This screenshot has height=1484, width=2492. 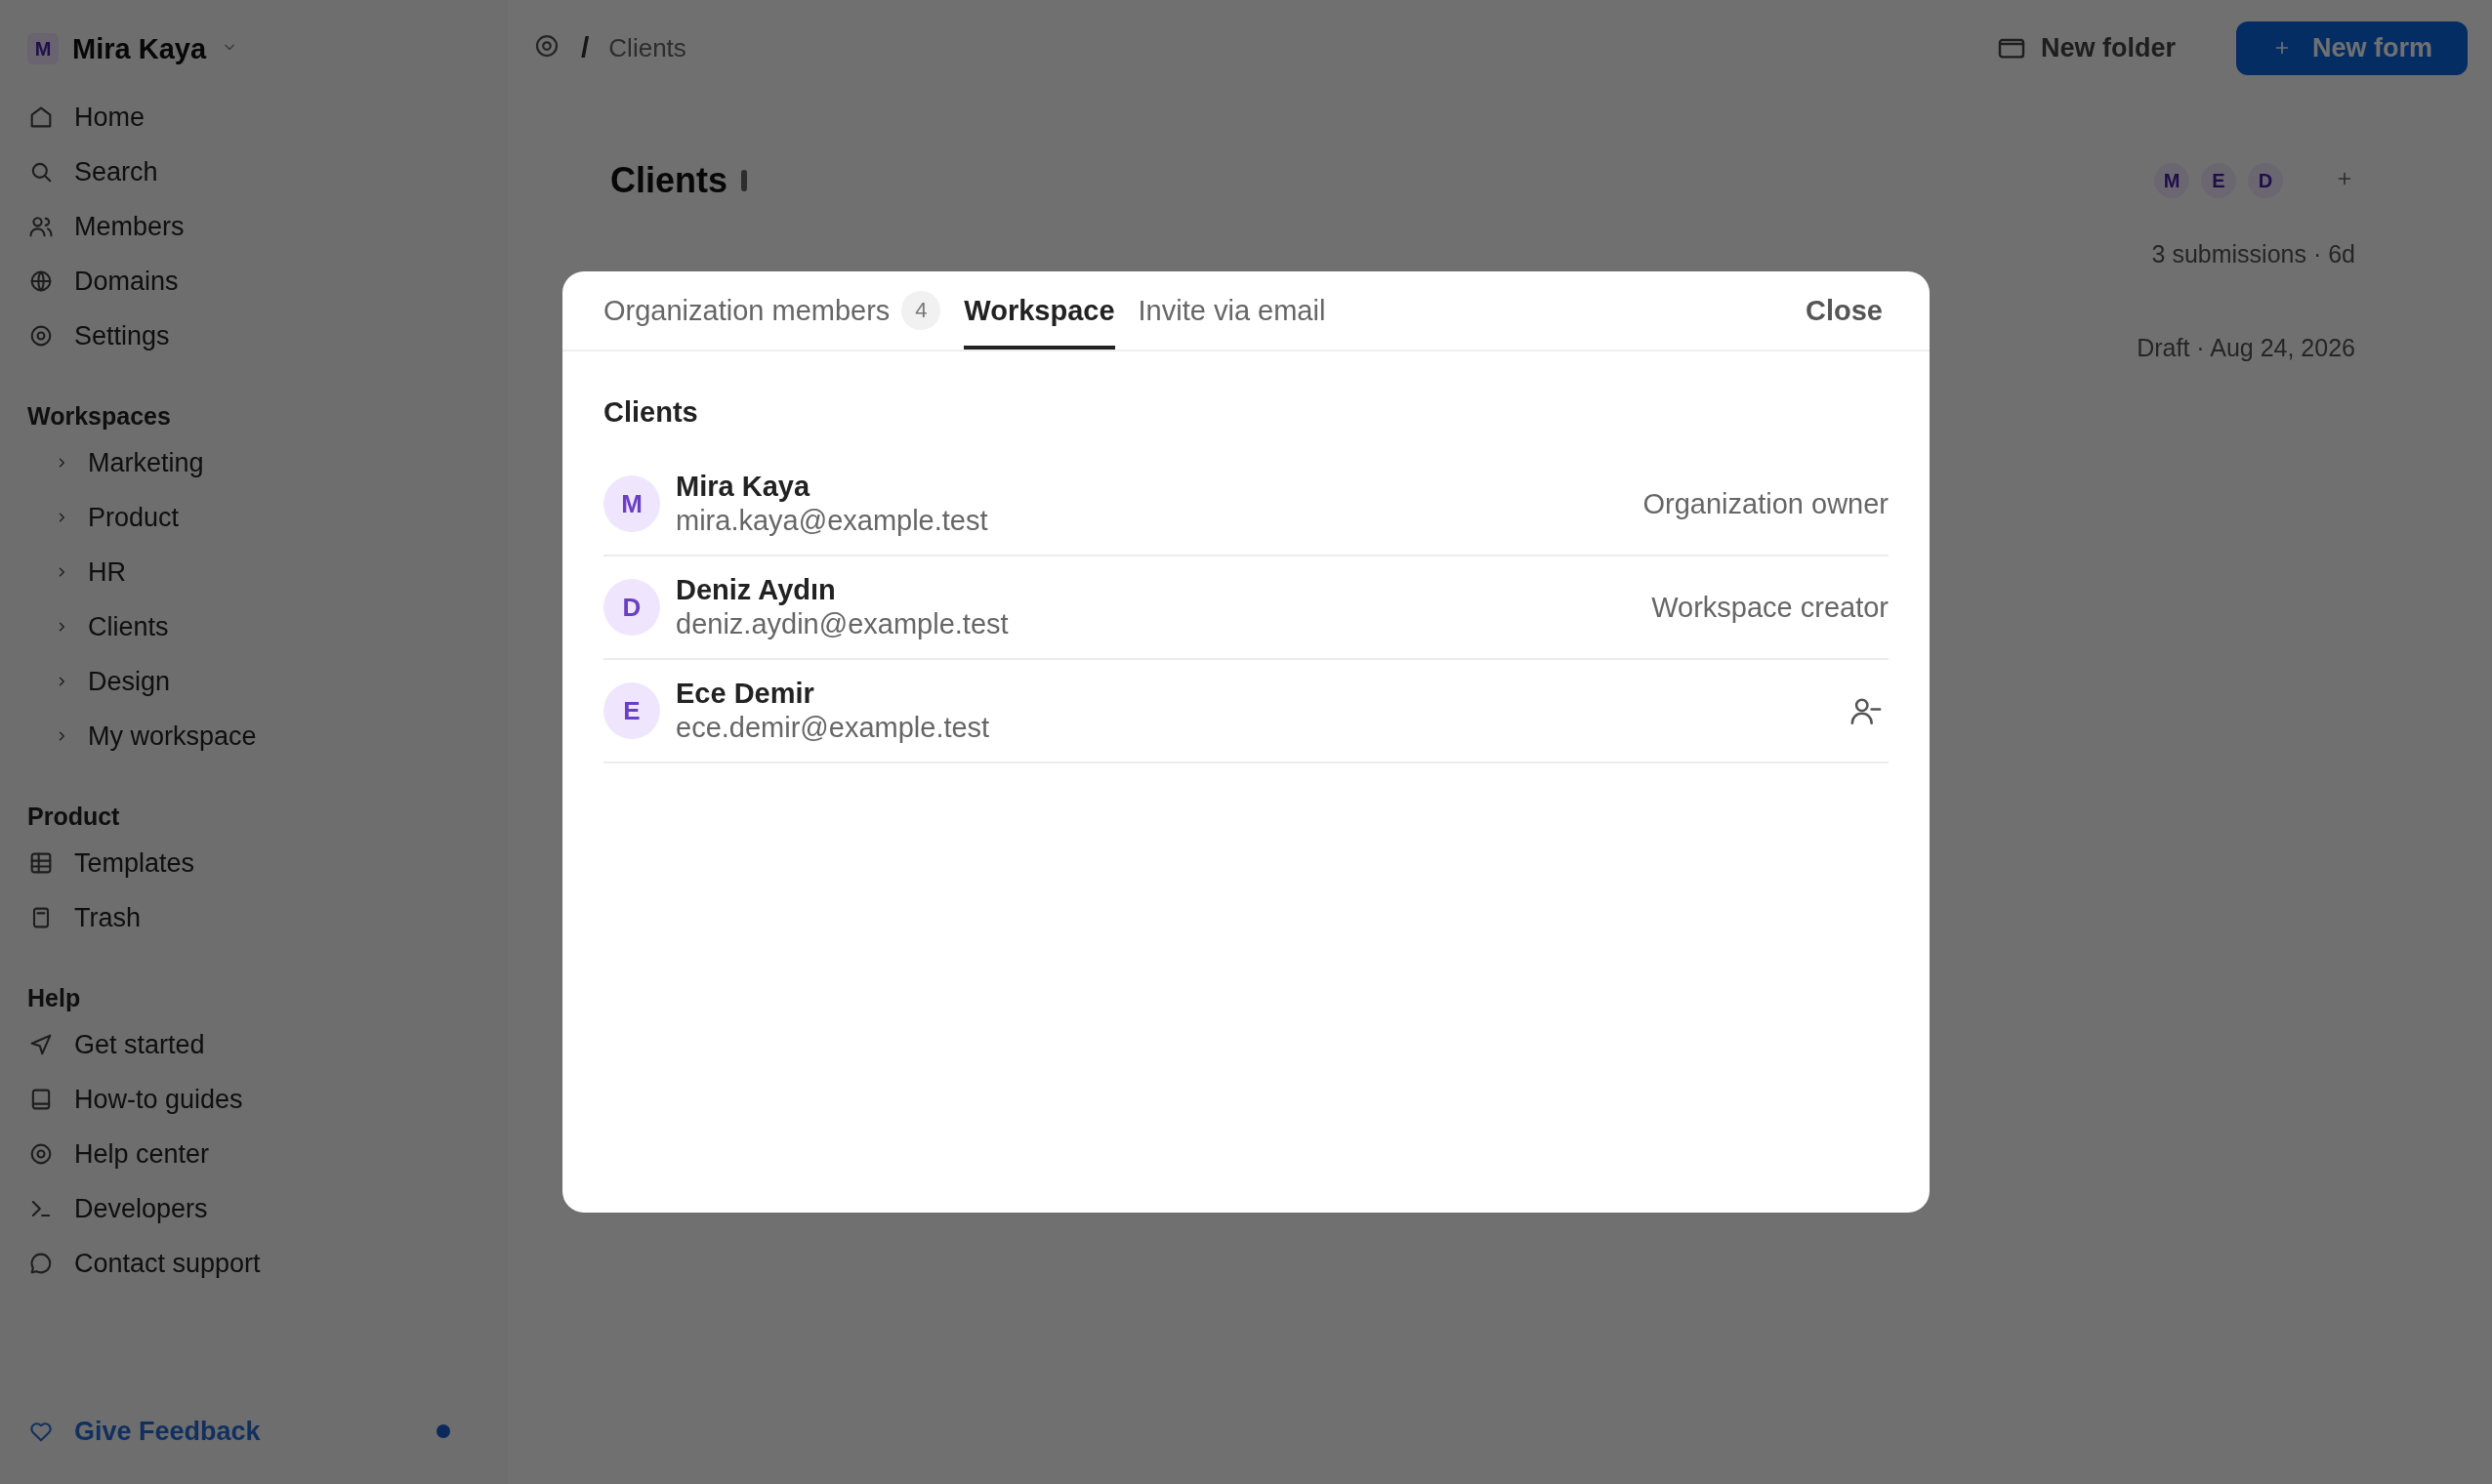 I want to click on member-role: Organization owner, so click(x=1765, y=504).